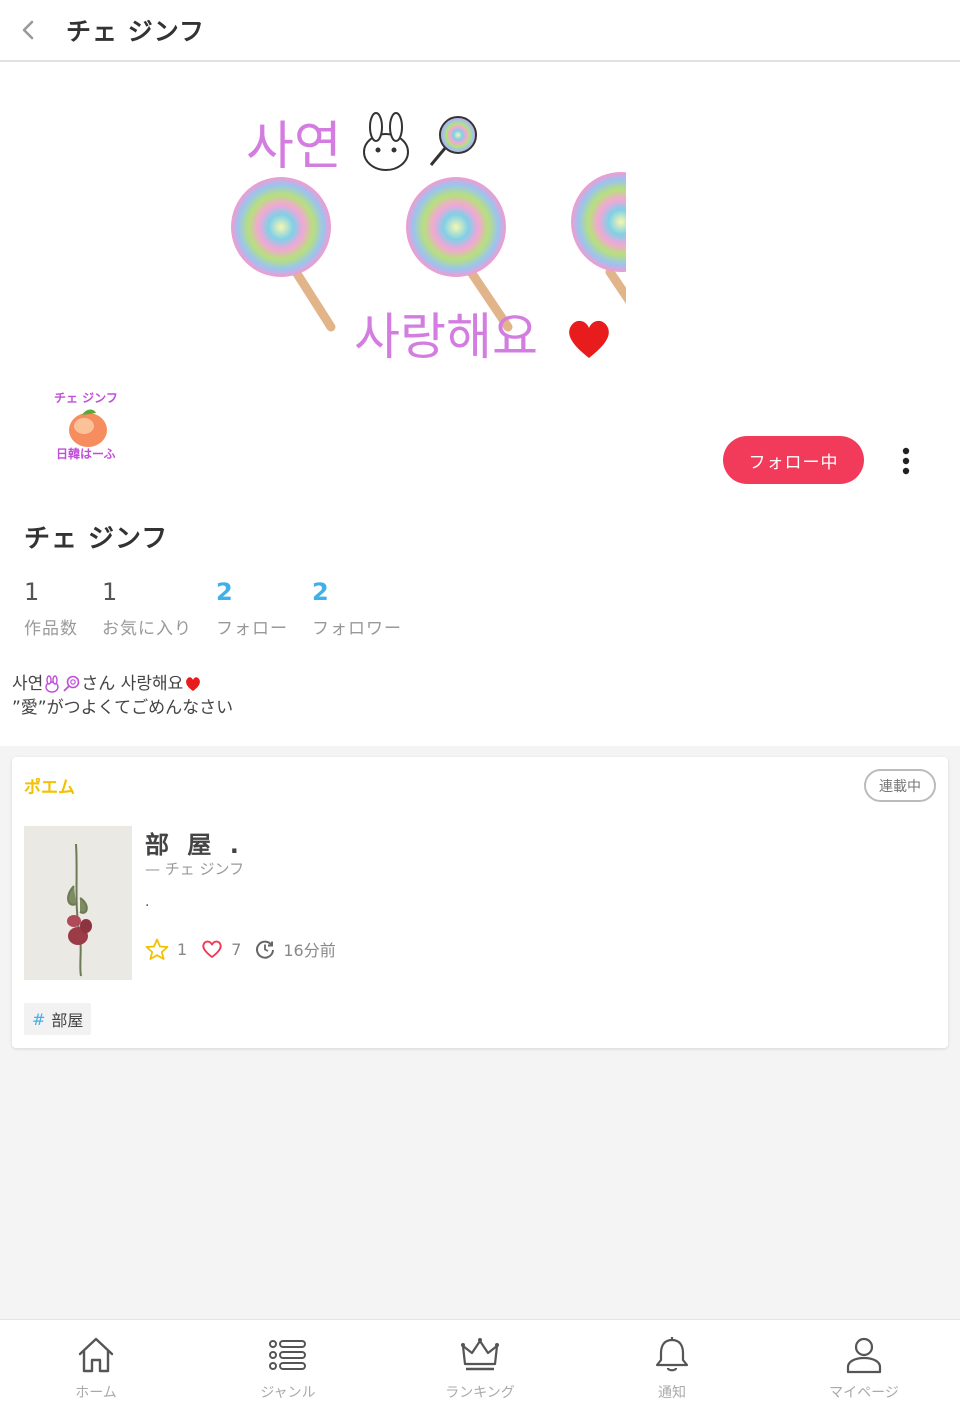  Describe the element at coordinates (110, 592) in the screenshot. I see `favorites-count: 1` at that location.